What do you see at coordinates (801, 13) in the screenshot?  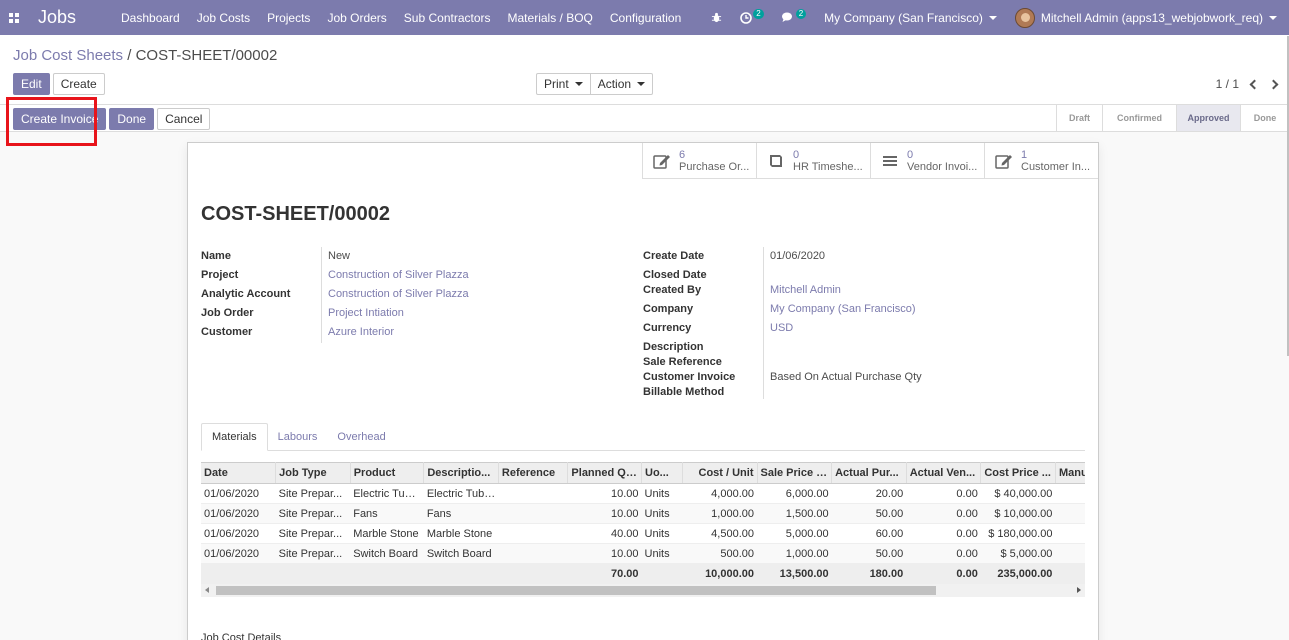 I see `message-count-badge: 2` at bounding box center [801, 13].